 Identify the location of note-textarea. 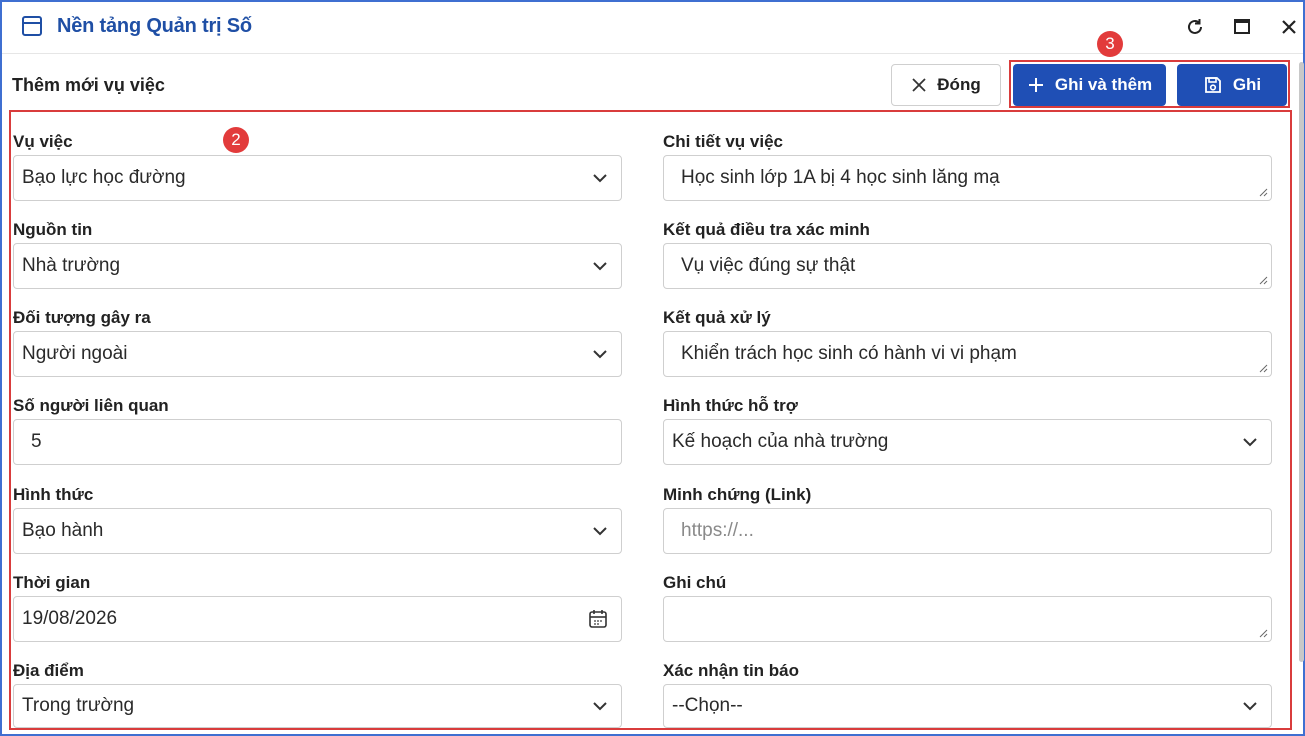
(967, 619).